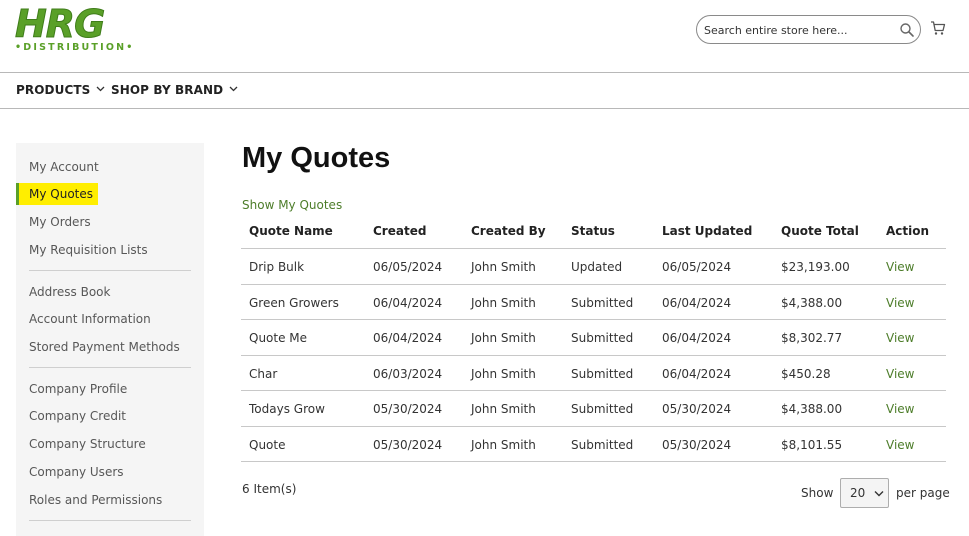 The width and height of the screenshot is (969, 536). I want to click on nav-shop-by-brand: SHOP BY BRAND, so click(174, 90).